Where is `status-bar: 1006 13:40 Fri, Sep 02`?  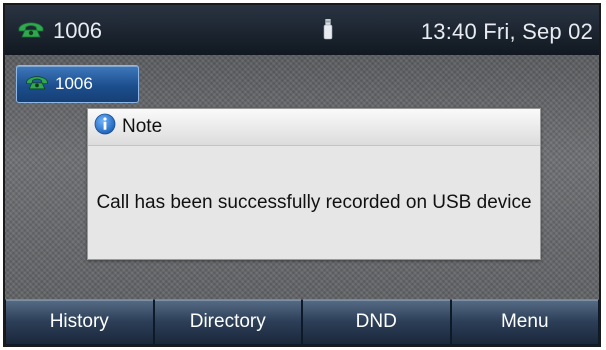 status-bar: 1006 13:40 Fri, Sep 02 is located at coordinates (302, 30).